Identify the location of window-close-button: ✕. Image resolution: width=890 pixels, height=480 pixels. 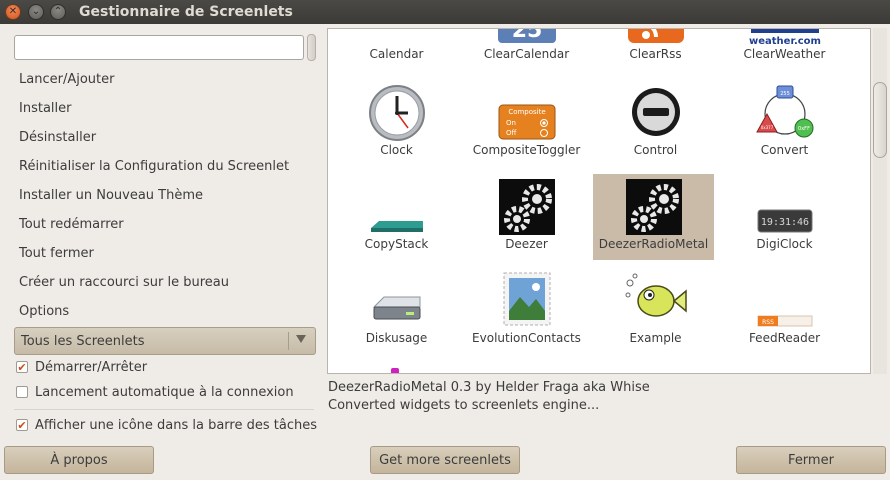
(13, 12).